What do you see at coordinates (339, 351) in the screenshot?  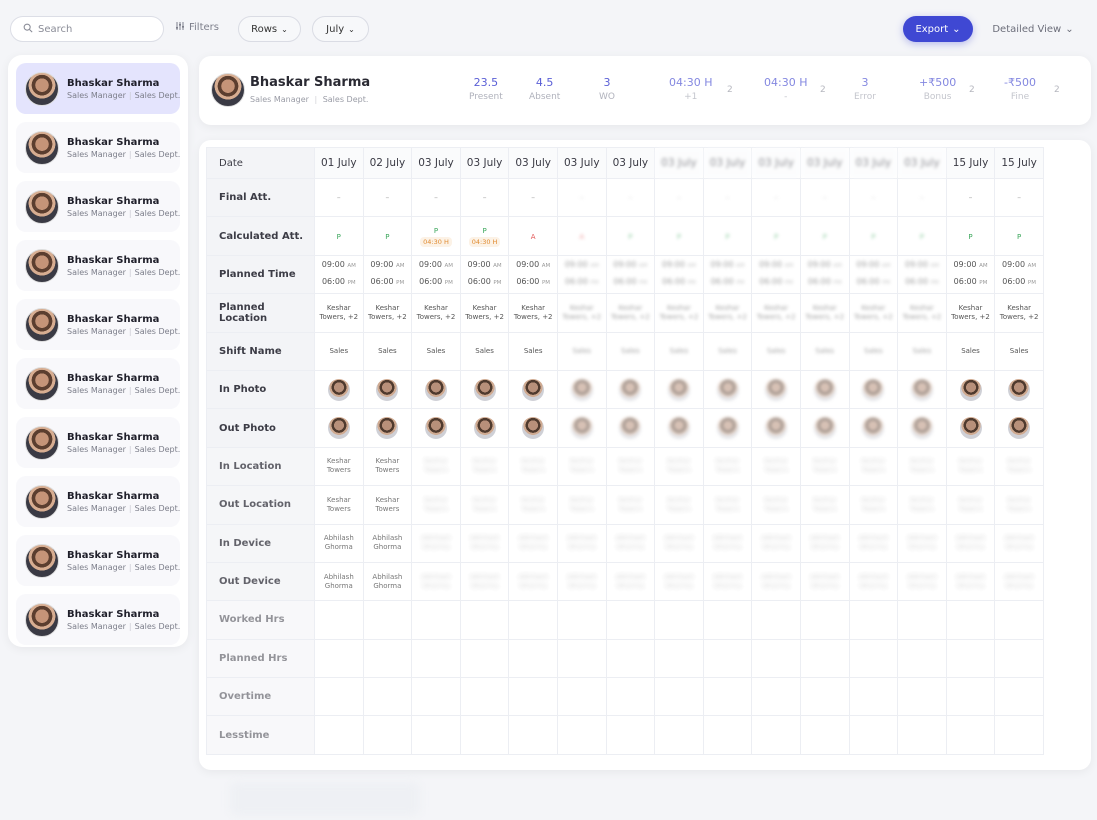 I see `table-cell: Sales` at bounding box center [339, 351].